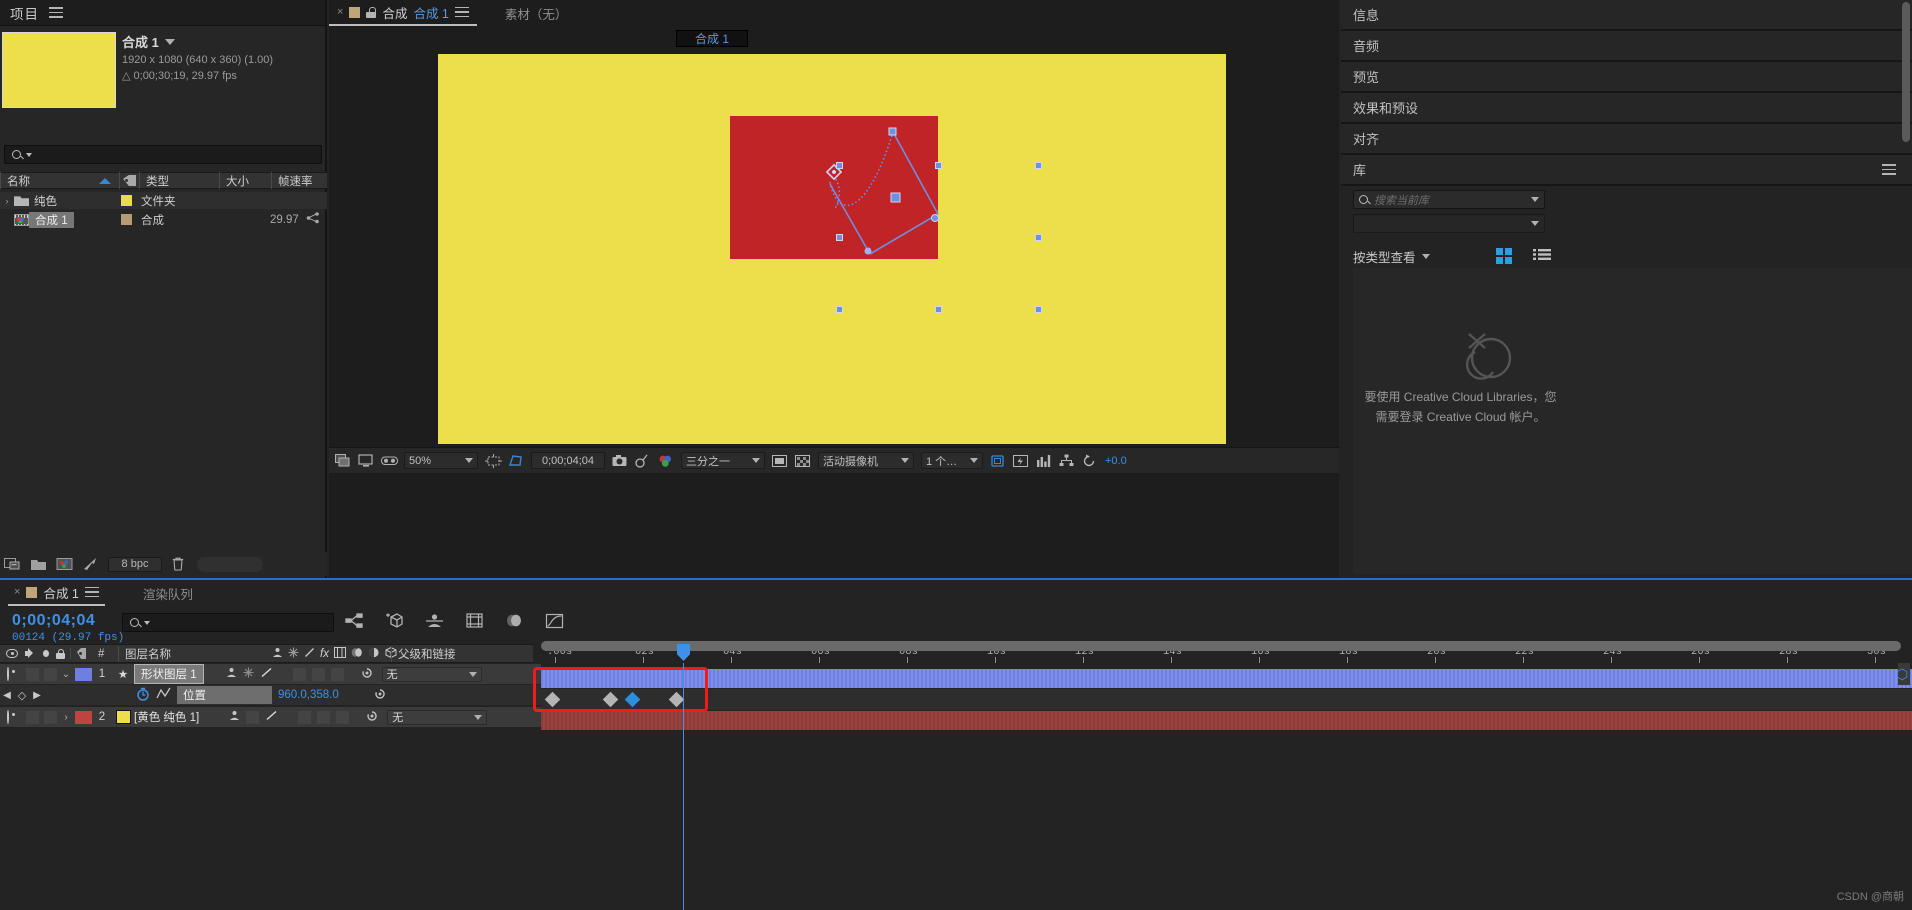 The image size is (1912, 910). I want to click on delete-icon, so click(179, 564).